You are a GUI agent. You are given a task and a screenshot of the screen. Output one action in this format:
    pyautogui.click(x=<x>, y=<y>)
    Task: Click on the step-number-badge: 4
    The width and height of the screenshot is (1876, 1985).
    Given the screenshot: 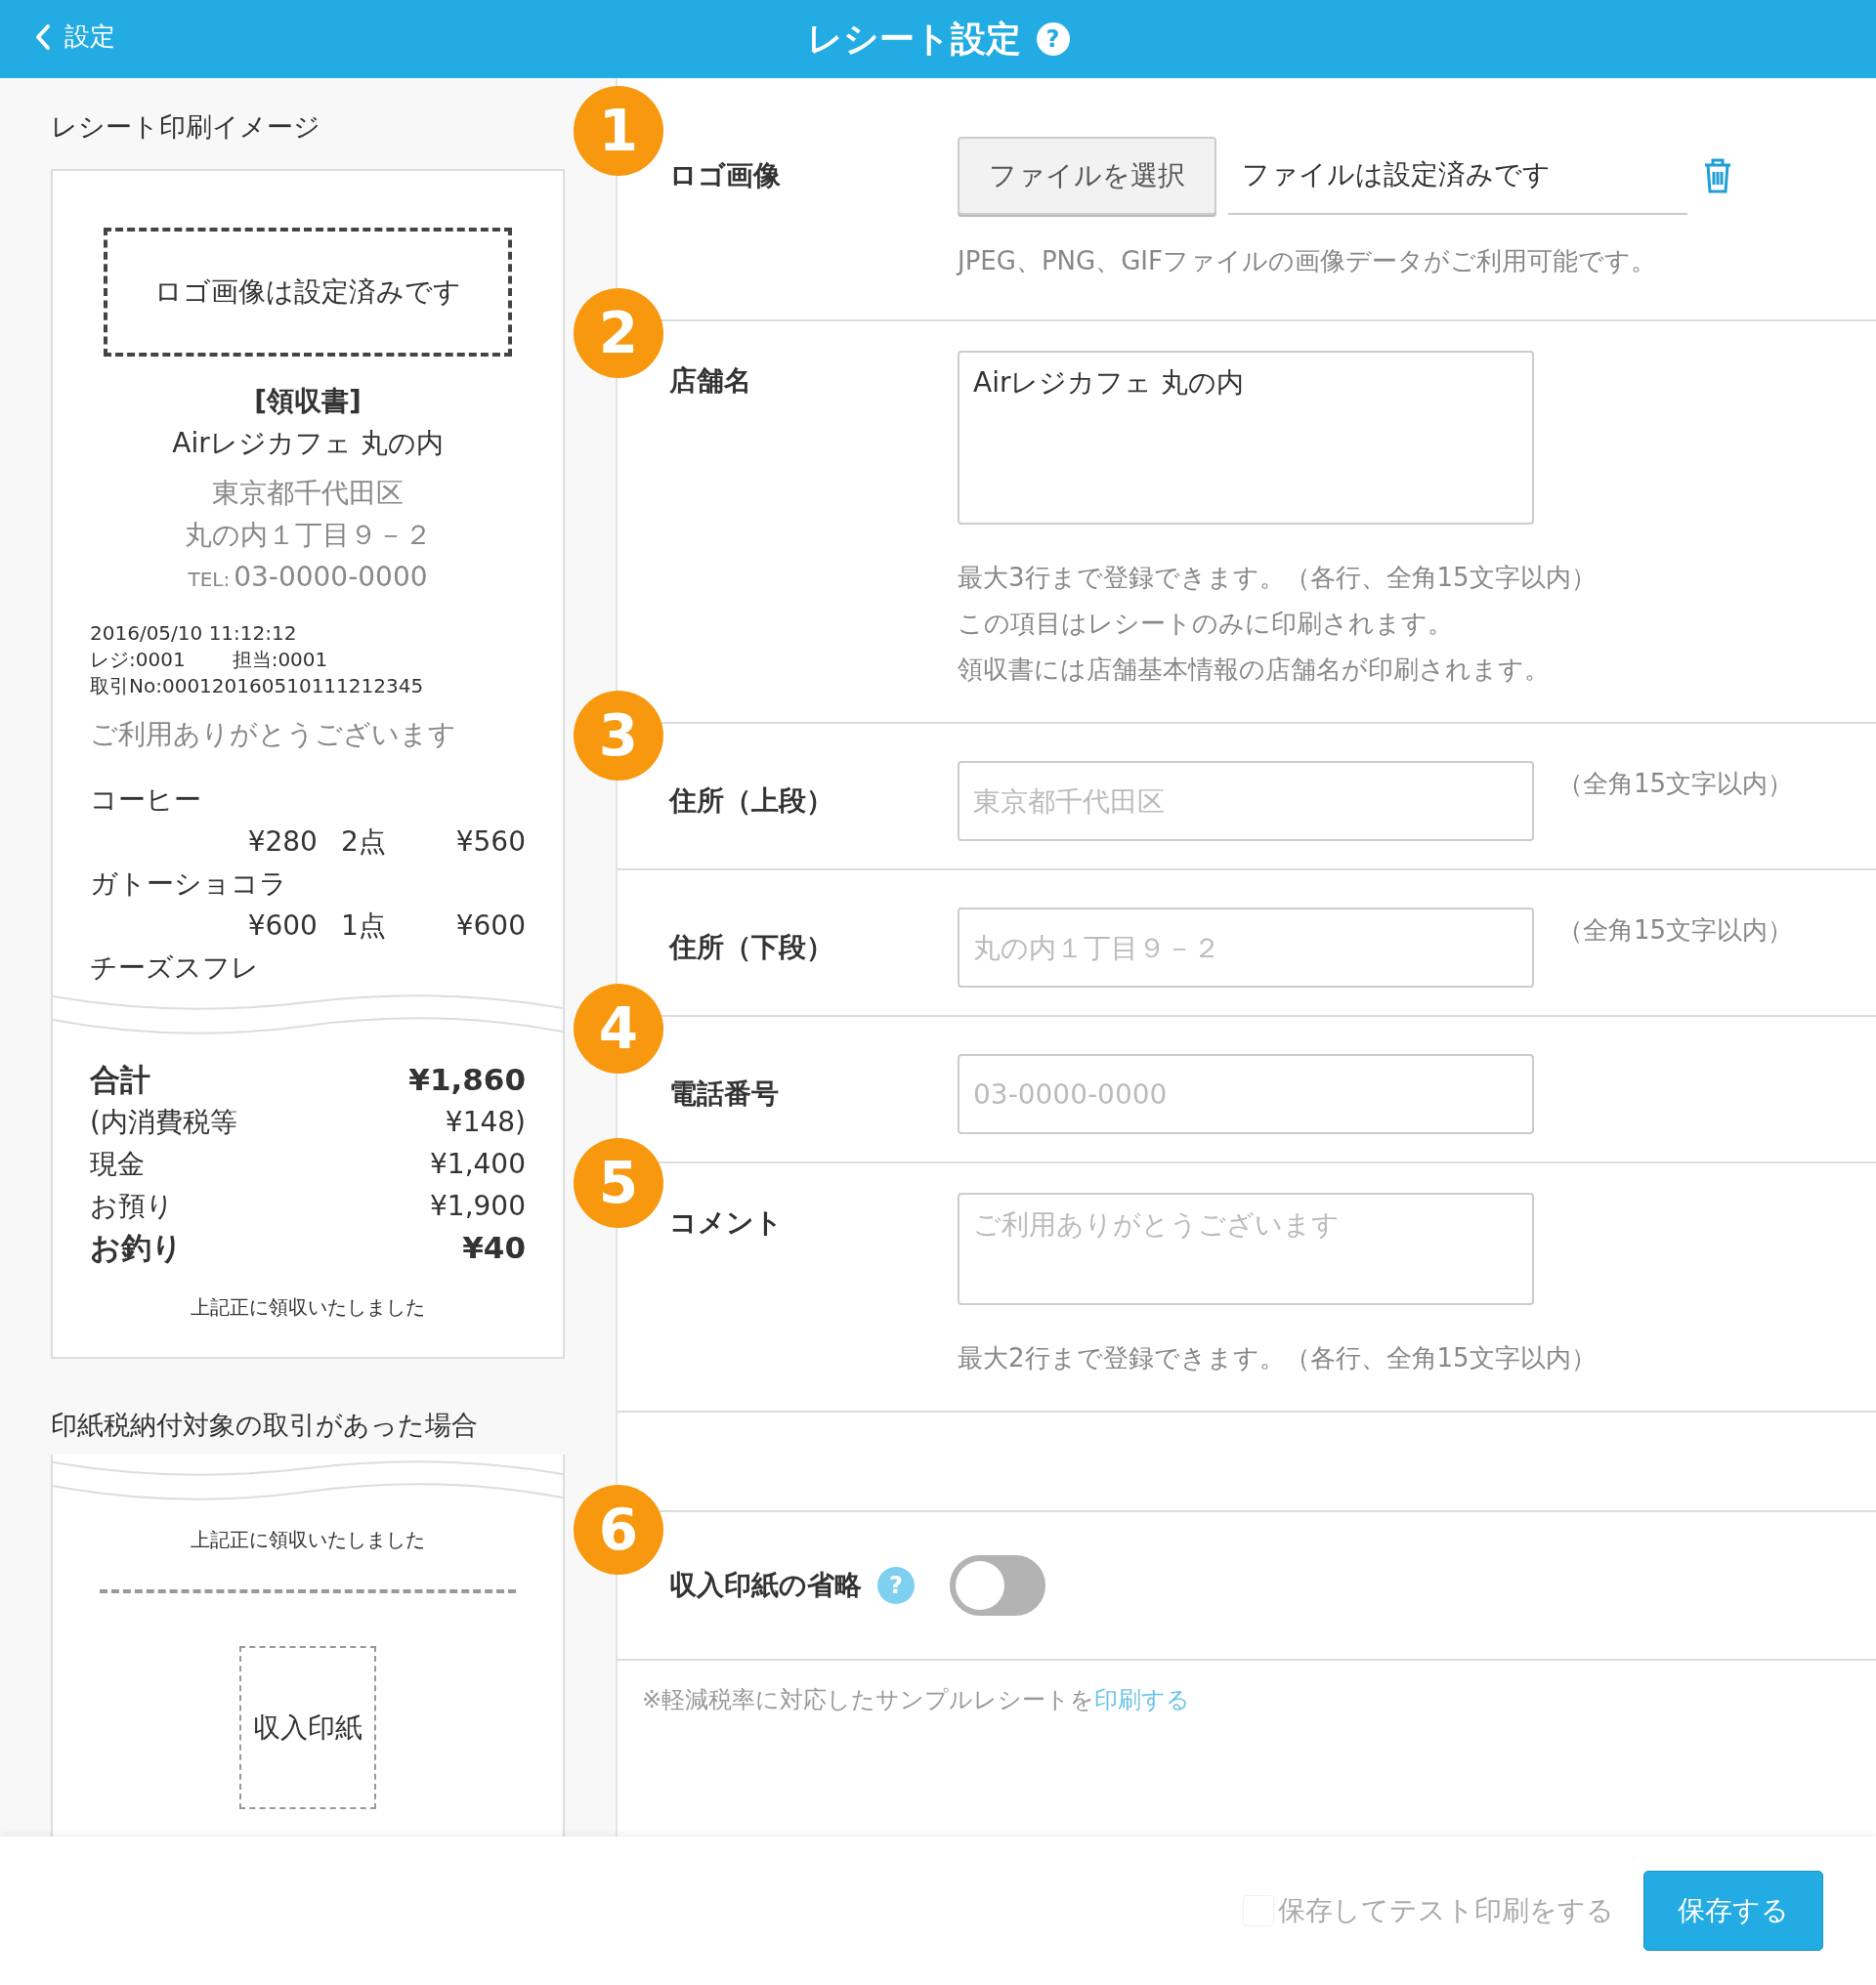 What is the action you would take?
    pyautogui.click(x=618, y=1029)
    